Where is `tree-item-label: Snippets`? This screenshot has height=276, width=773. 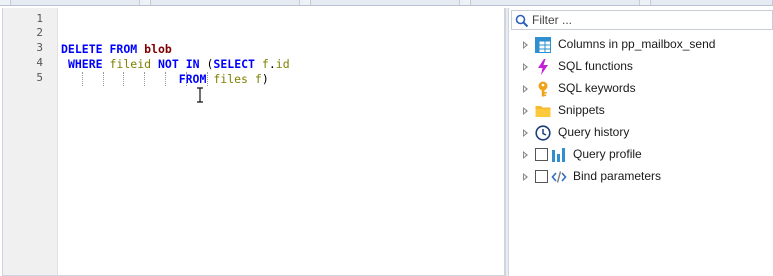
tree-item-label: Snippets is located at coordinates (581, 110).